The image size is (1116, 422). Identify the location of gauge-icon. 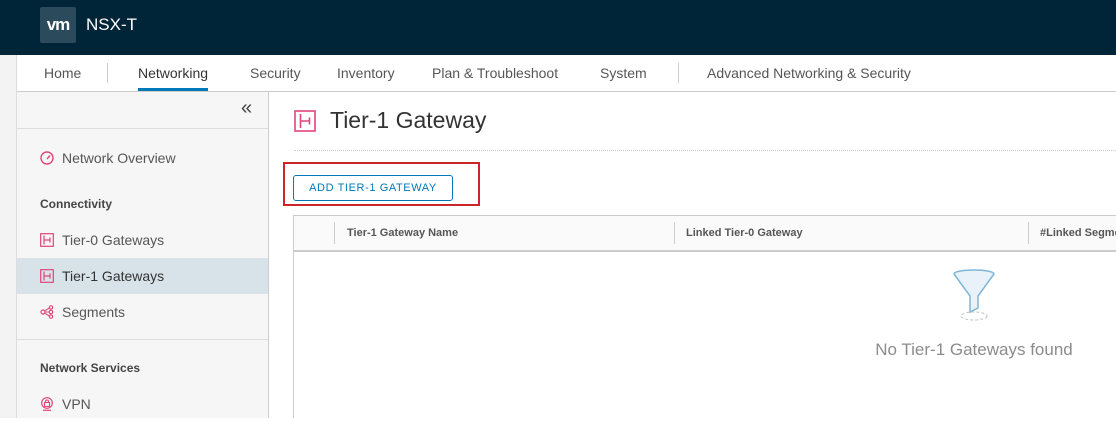
(47, 158).